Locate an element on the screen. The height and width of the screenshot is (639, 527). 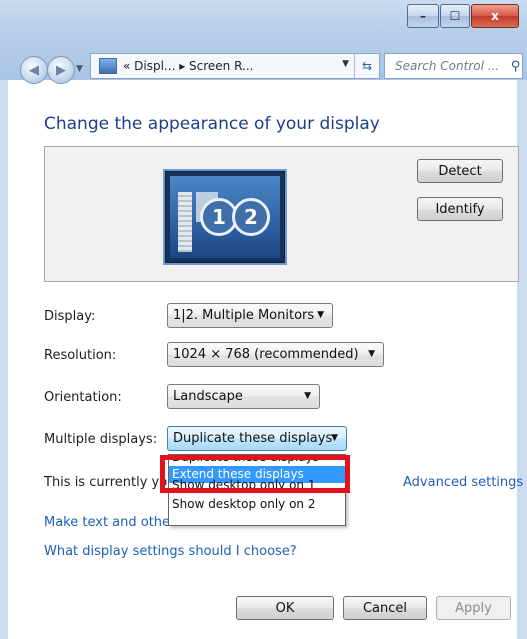
detect-button: Detect is located at coordinates (460, 171).